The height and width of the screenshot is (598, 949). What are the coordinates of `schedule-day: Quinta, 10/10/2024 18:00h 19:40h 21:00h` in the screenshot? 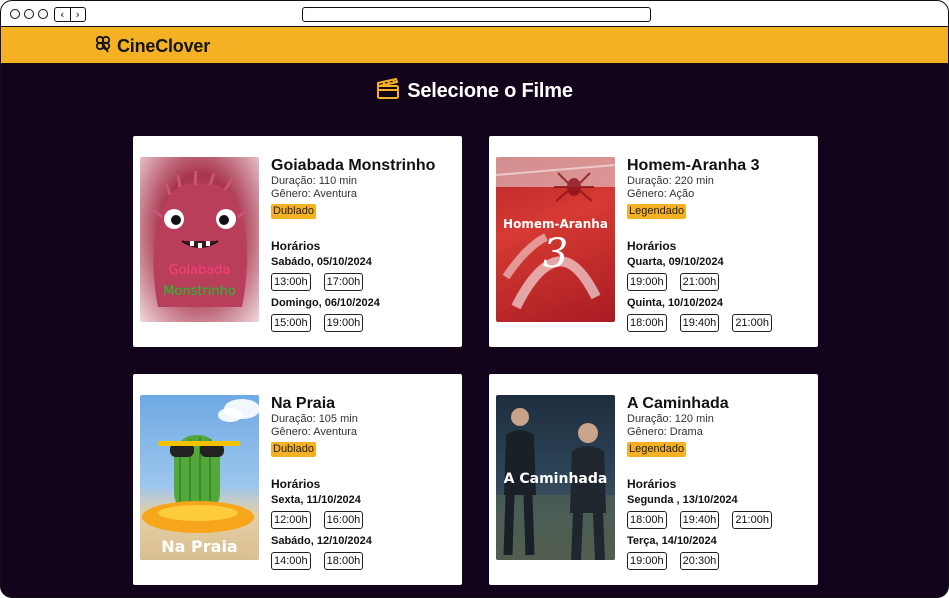 It's located at (720, 314).